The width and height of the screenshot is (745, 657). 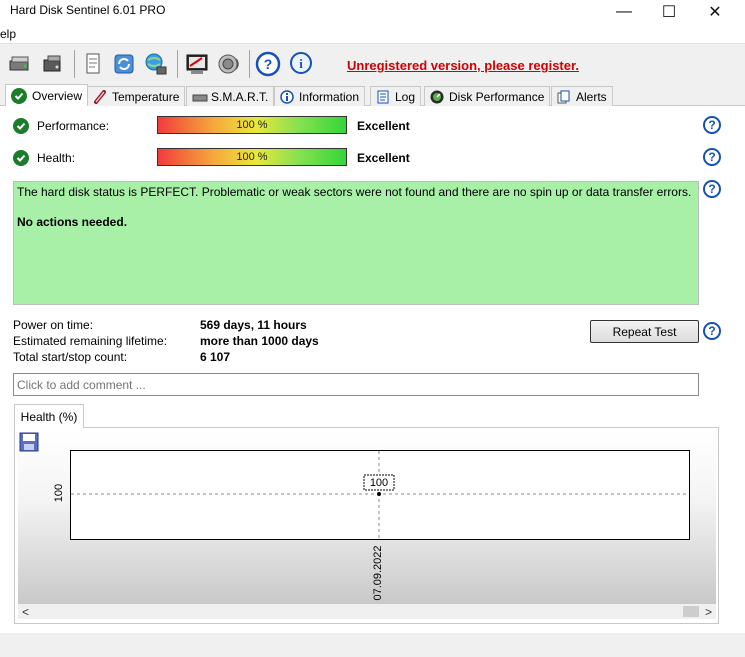 I want to click on tab-label: Information, so click(x=329, y=96).